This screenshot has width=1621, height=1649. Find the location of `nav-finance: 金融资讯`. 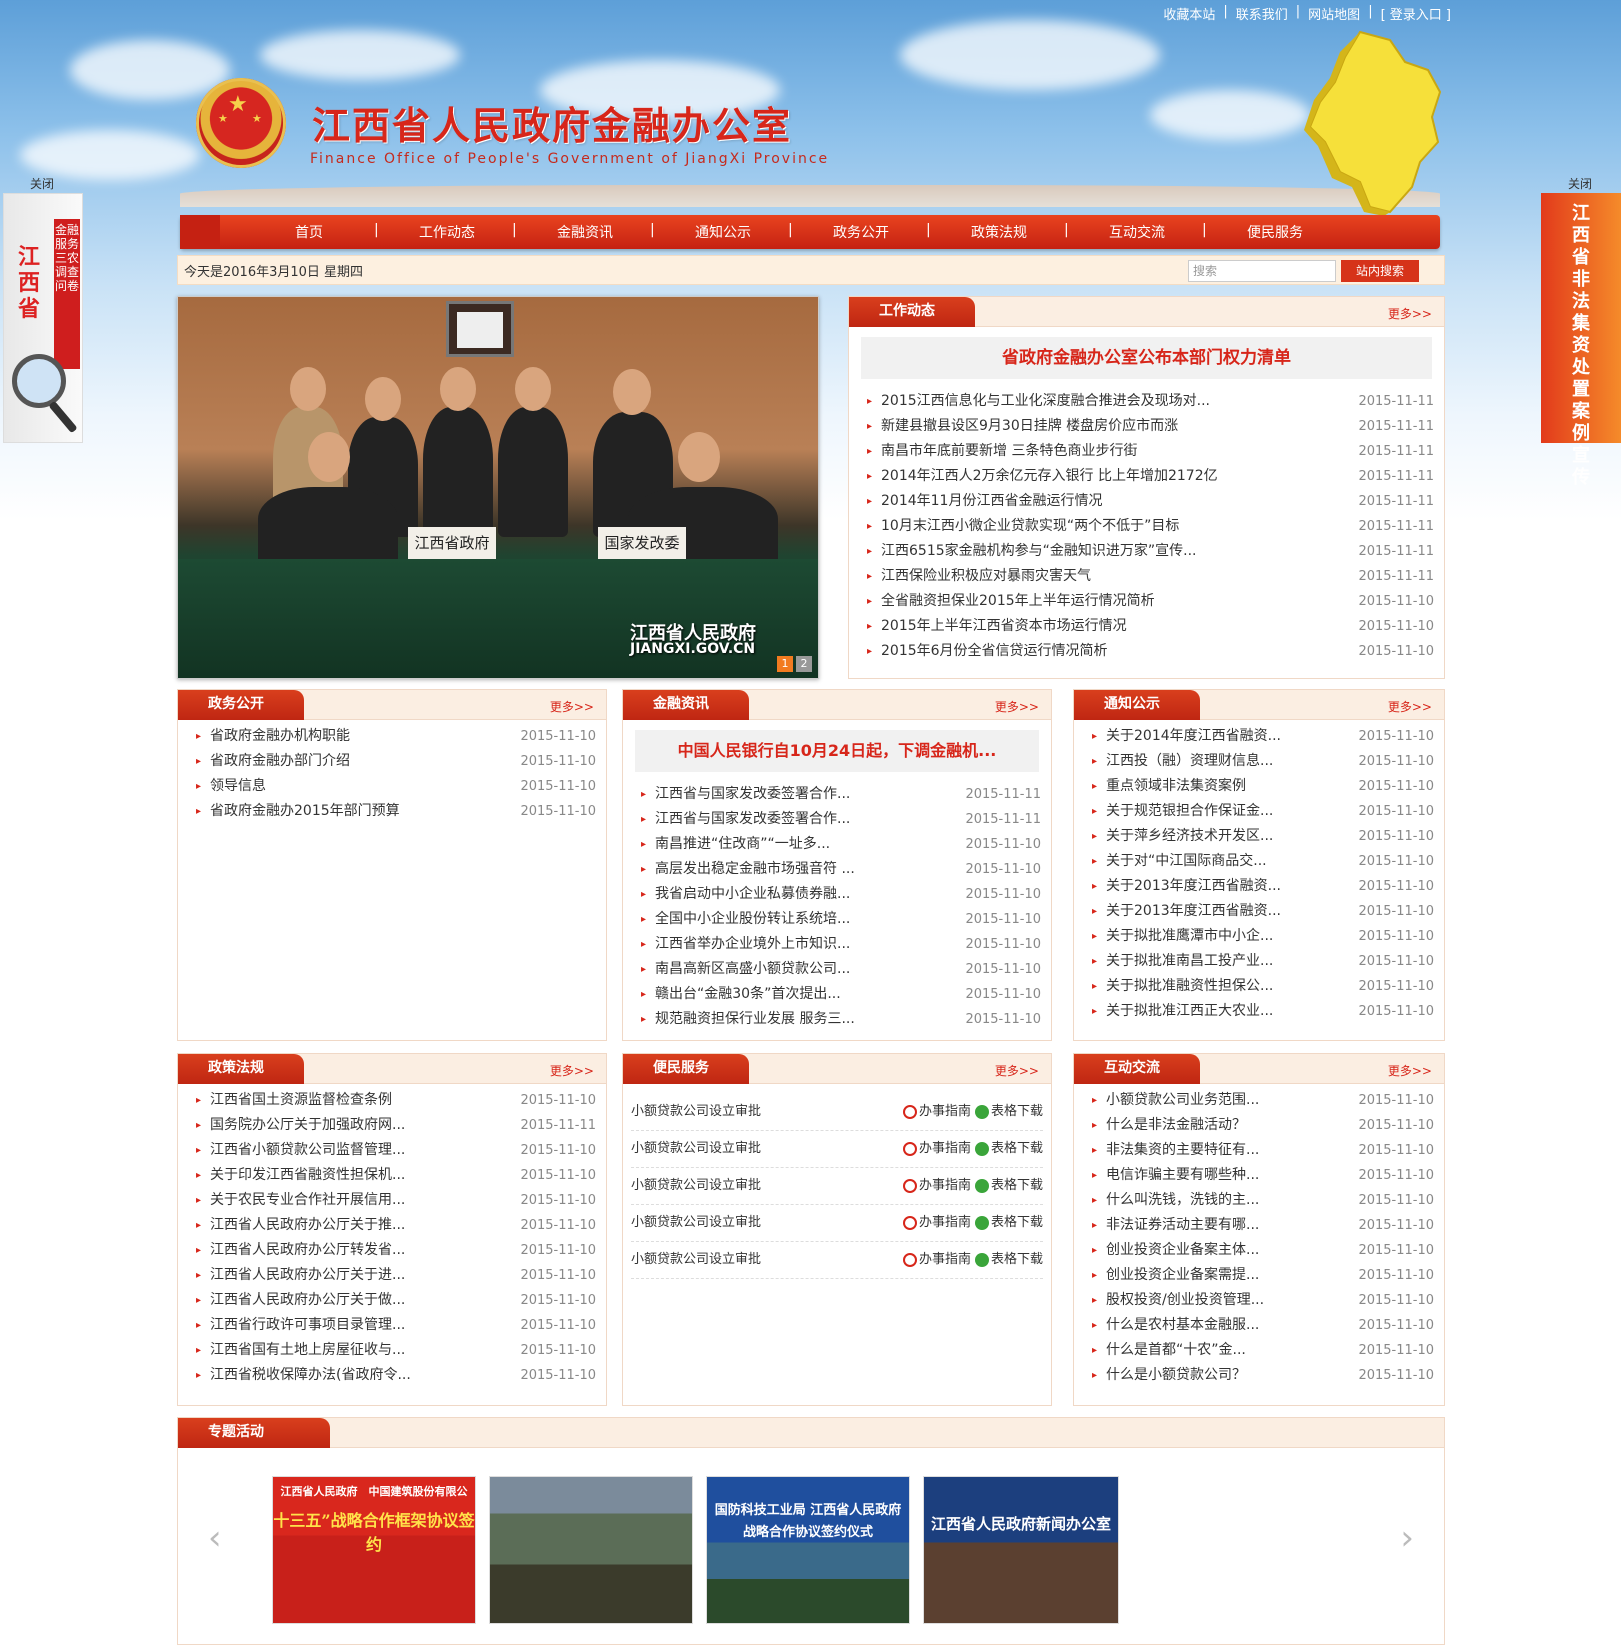

nav-finance: 金融资讯 is located at coordinates (583, 232).